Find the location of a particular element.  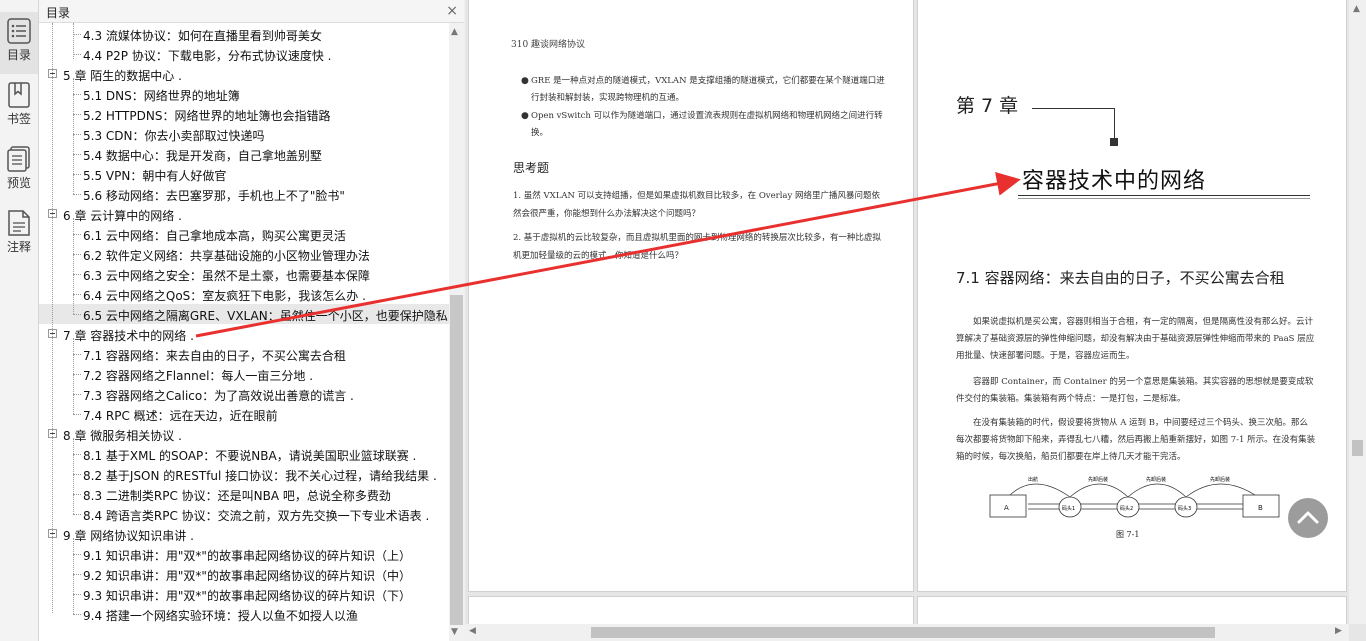

toc-item-label: 5.1 DNS：网络世界的地址簿 is located at coordinates (161, 96).